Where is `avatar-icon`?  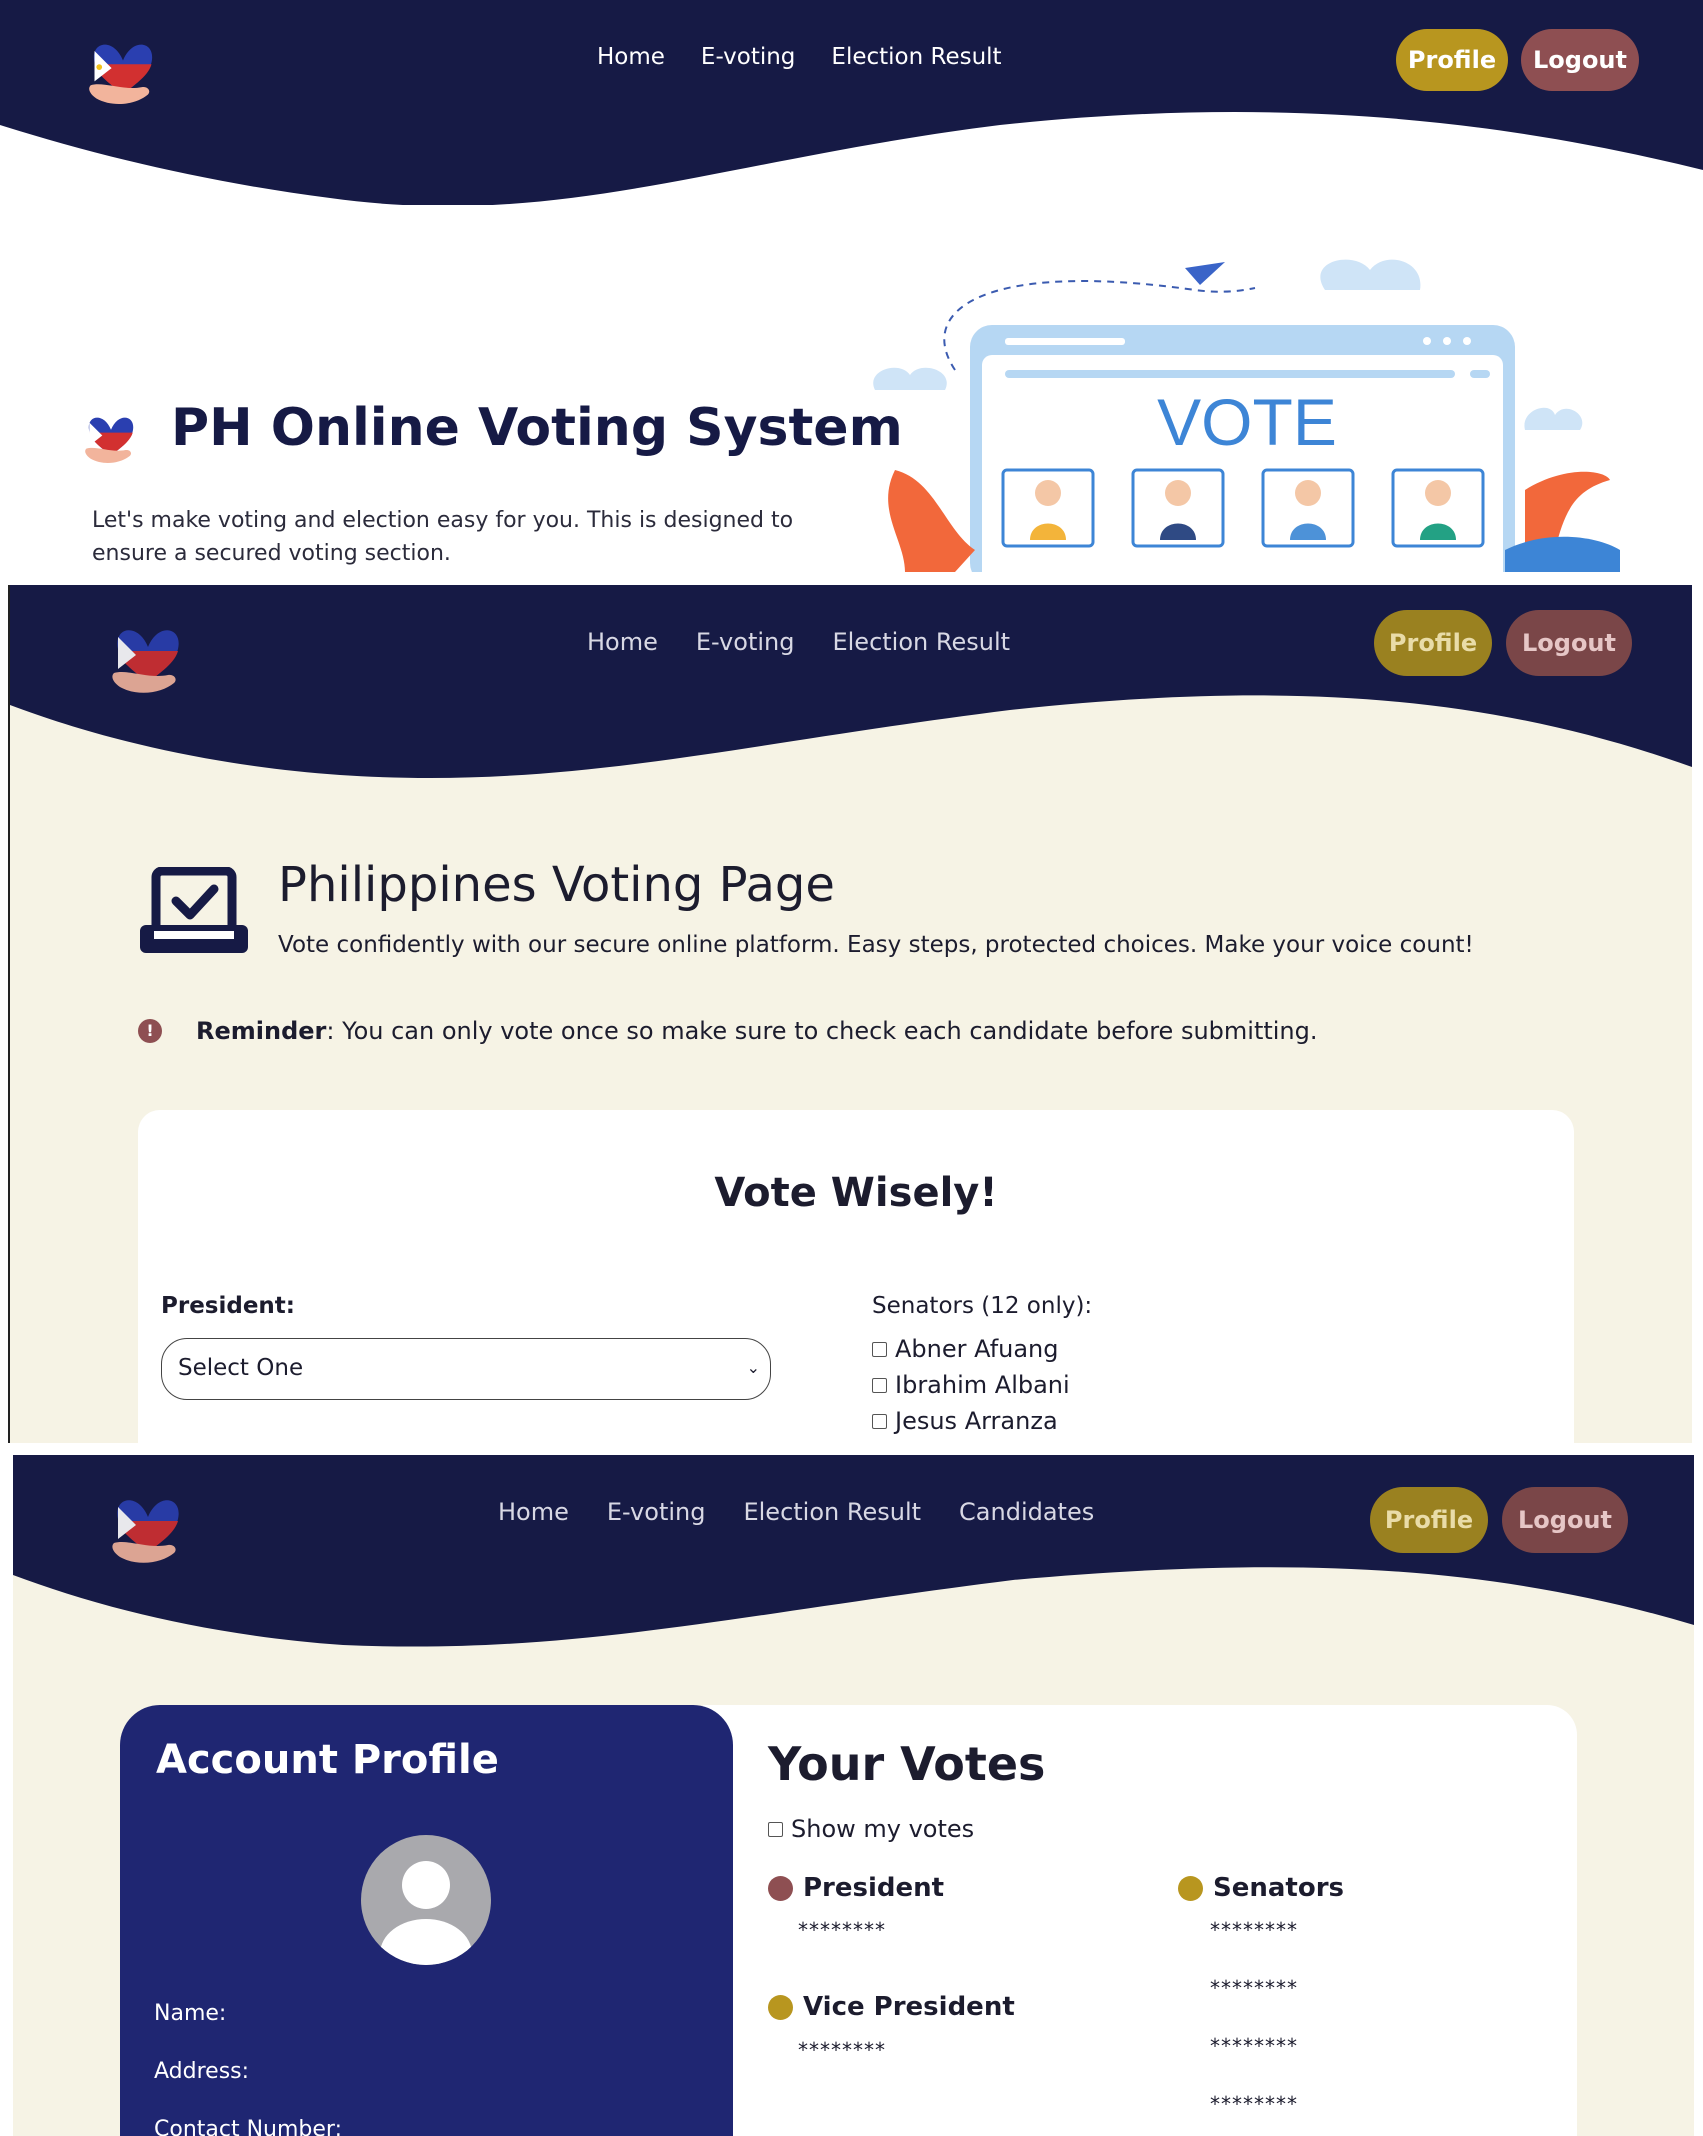 avatar-icon is located at coordinates (426, 1900).